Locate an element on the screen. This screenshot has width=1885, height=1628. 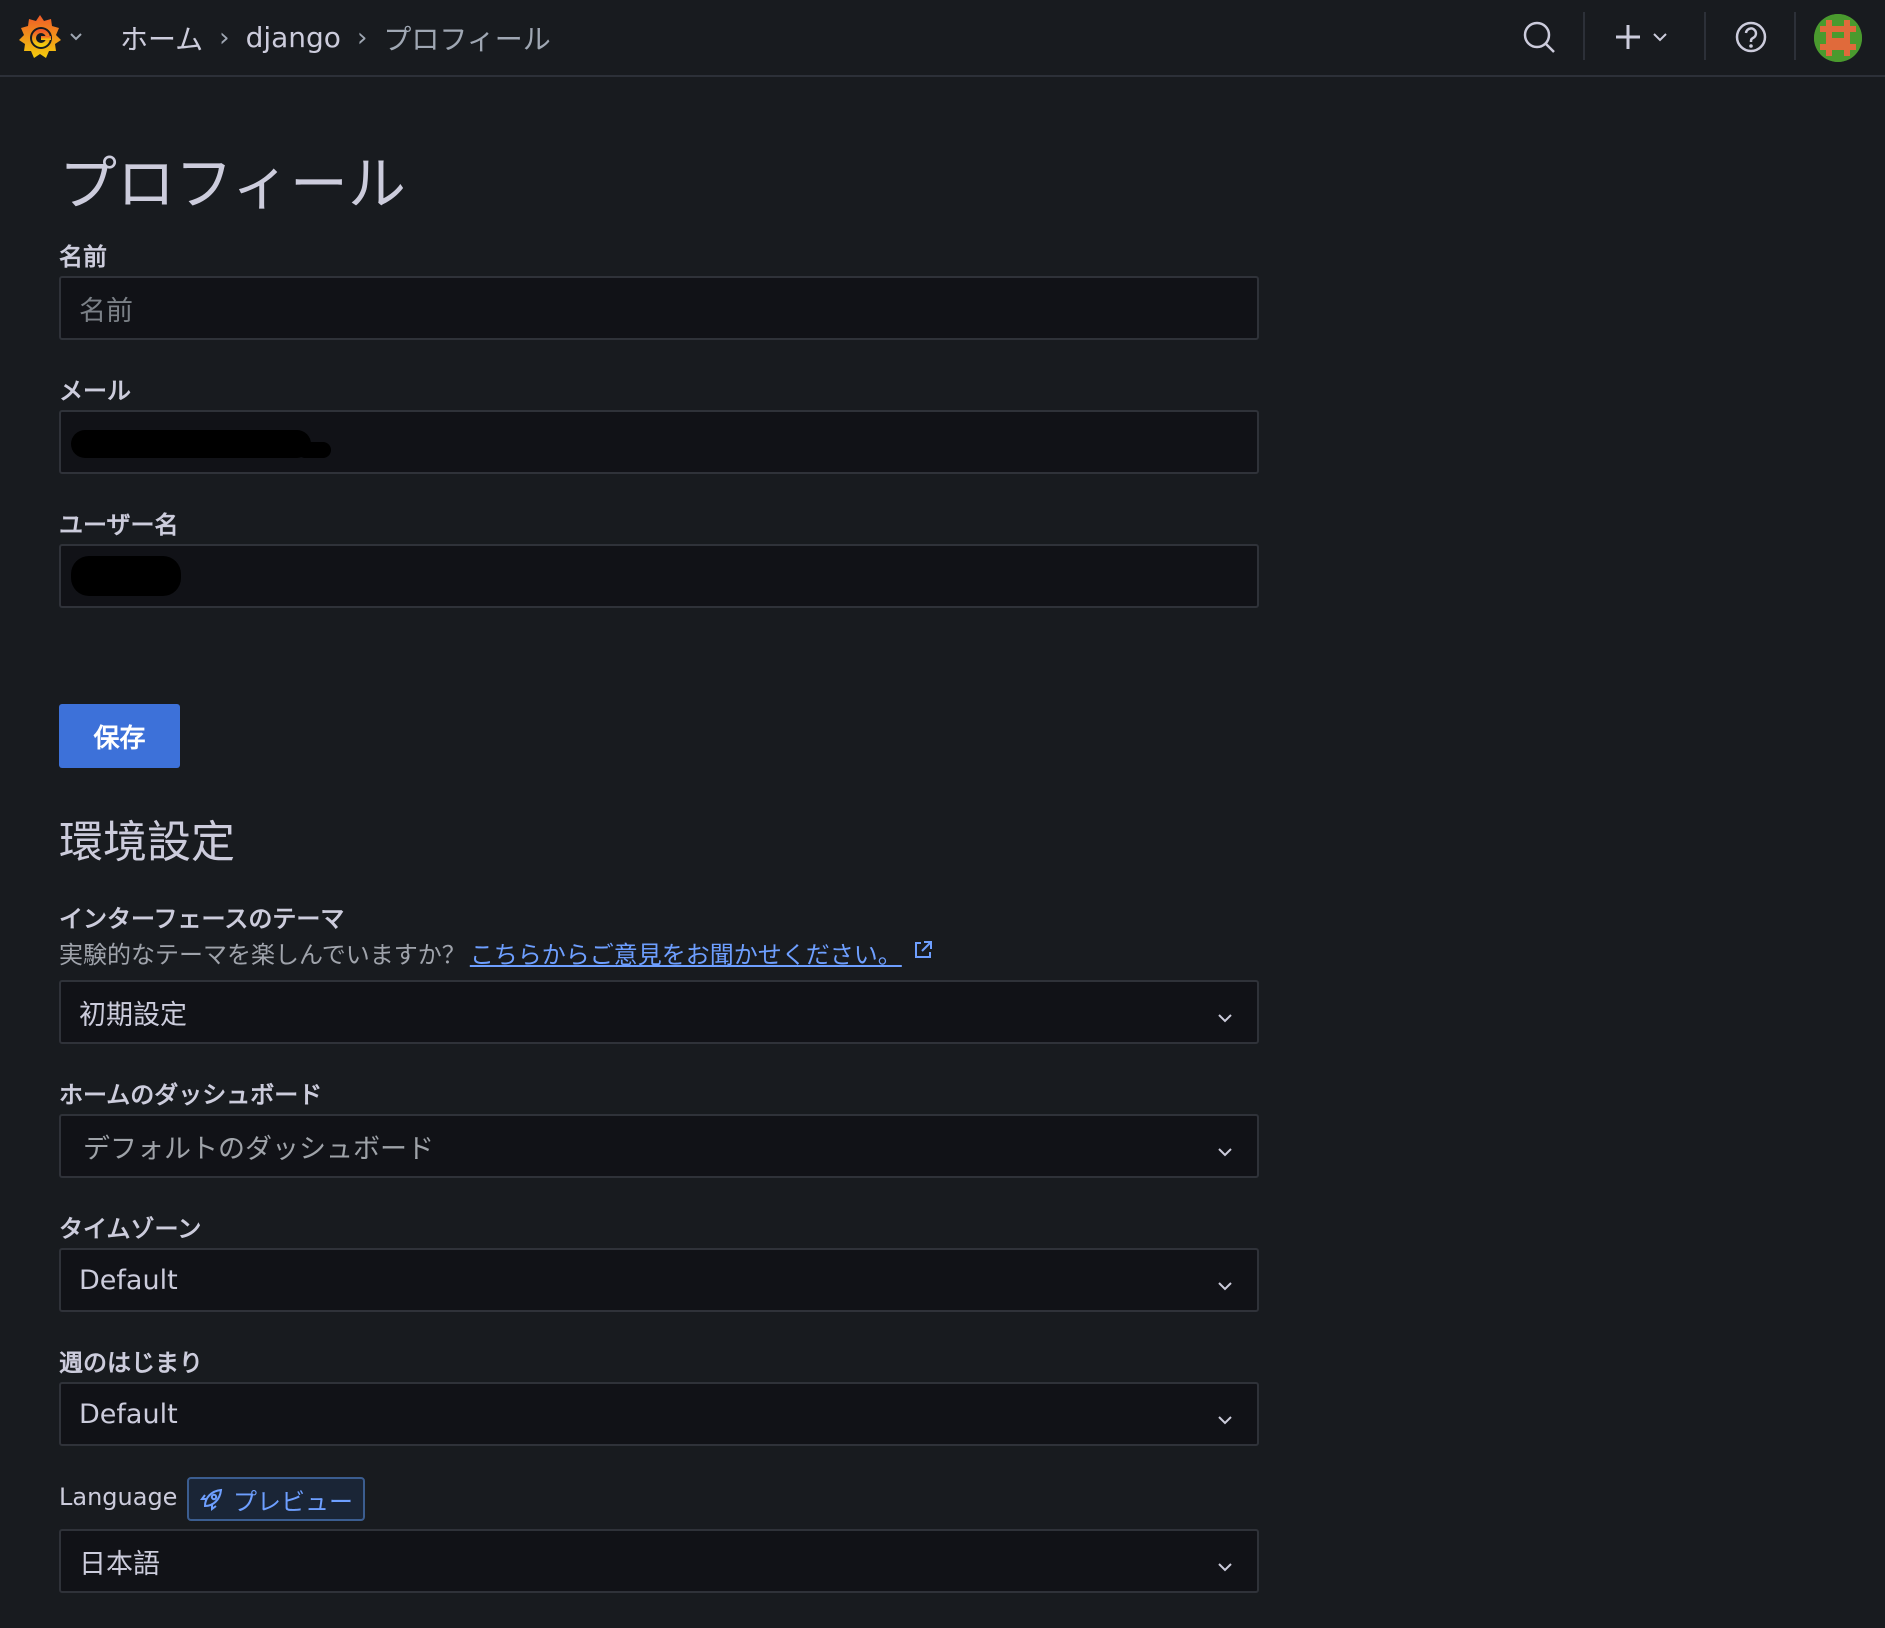
top-navbar: ホーム › django › プロフィール is located at coordinates (942, 38).